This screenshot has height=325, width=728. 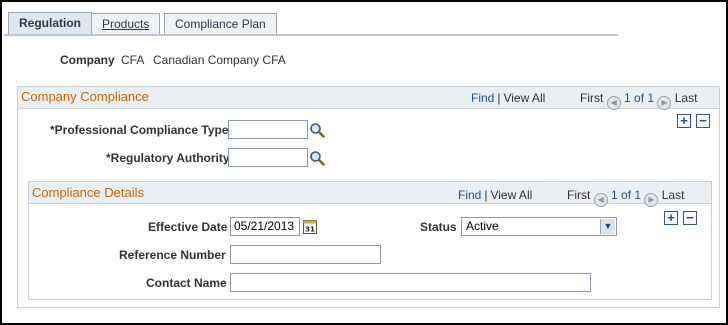 I want to click on company-compliance-title: Company Compliance, so click(x=85, y=96).